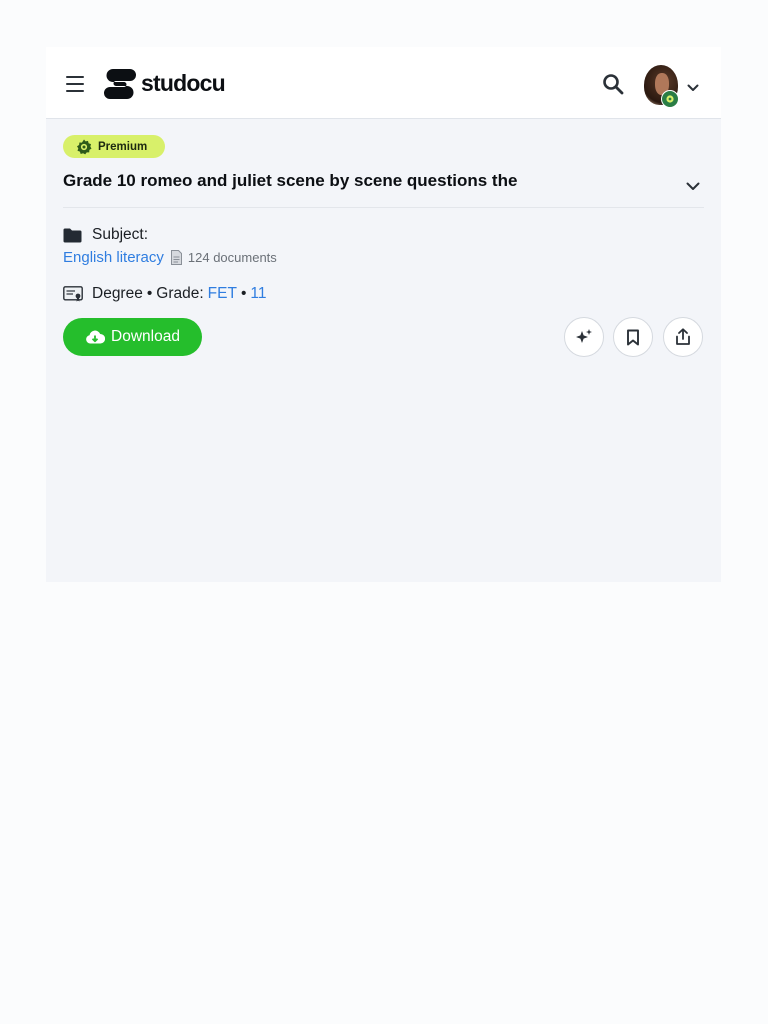 The width and height of the screenshot is (768, 1024). Describe the element at coordinates (75, 84) in the screenshot. I see `hamburger-menu-icon` at that location.